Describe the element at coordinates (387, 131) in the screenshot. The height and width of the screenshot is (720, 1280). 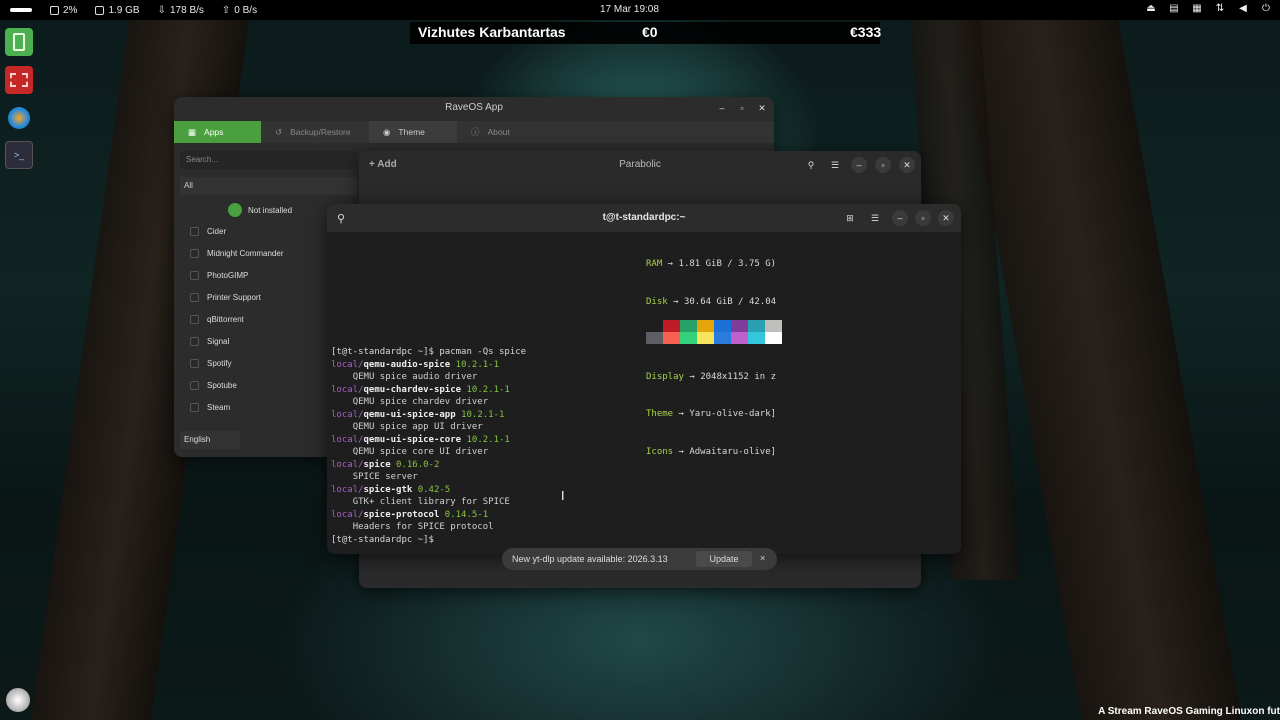
I see `palette-icon: ◉` at that location.